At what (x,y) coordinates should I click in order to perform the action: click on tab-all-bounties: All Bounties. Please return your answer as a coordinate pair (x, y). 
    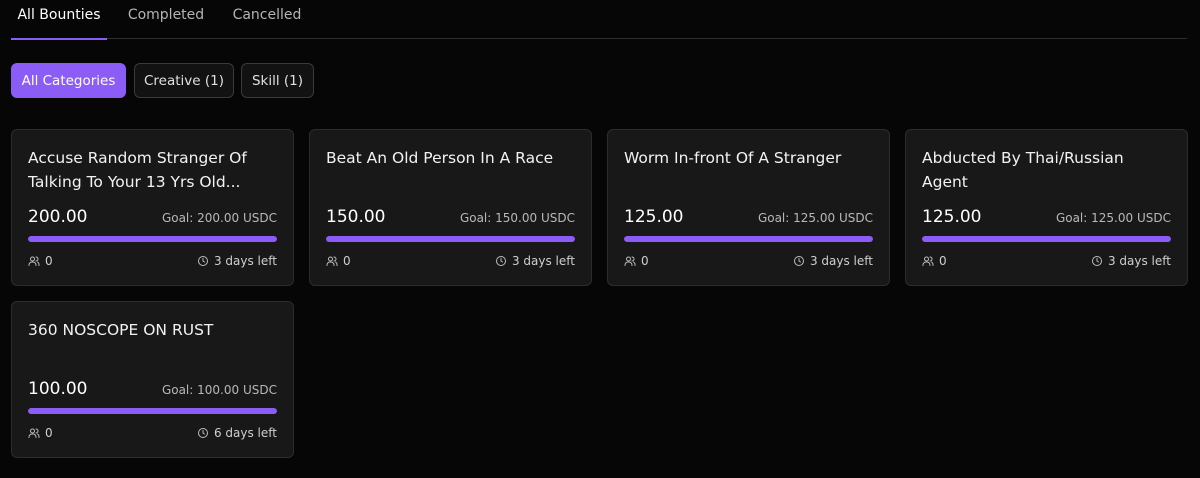
    Looking at the image, I should click on (59, 20).